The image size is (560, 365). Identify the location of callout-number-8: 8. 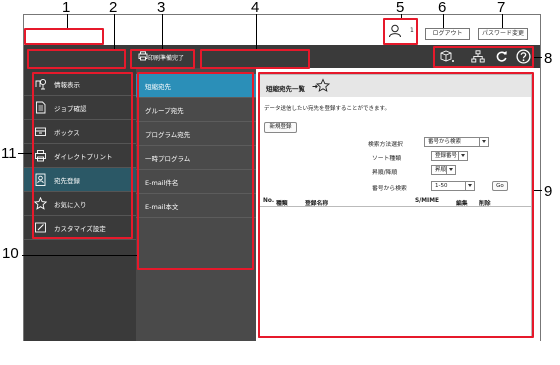
(548, 58).